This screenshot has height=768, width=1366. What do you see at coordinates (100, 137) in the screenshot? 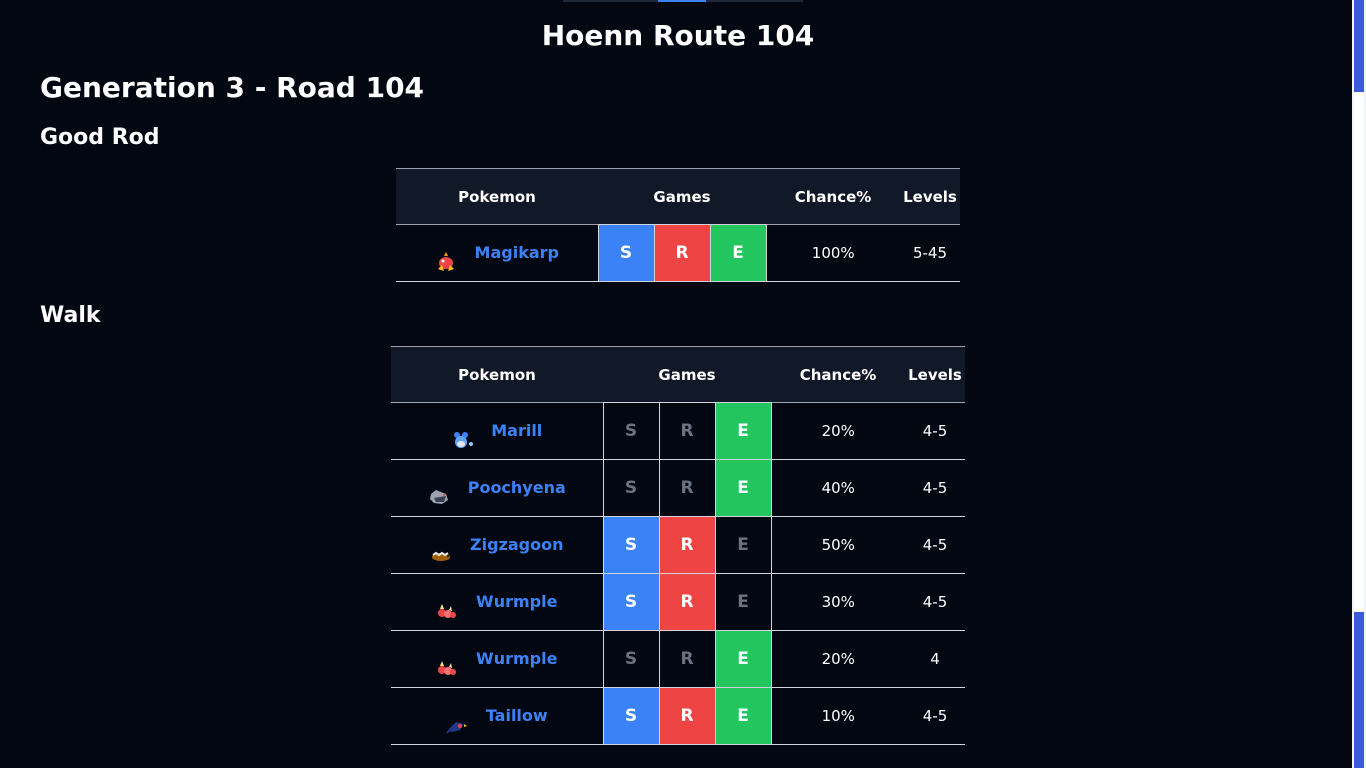
I see `section-heading-good-rod: Good Rod` at bounding box center [100, 137].